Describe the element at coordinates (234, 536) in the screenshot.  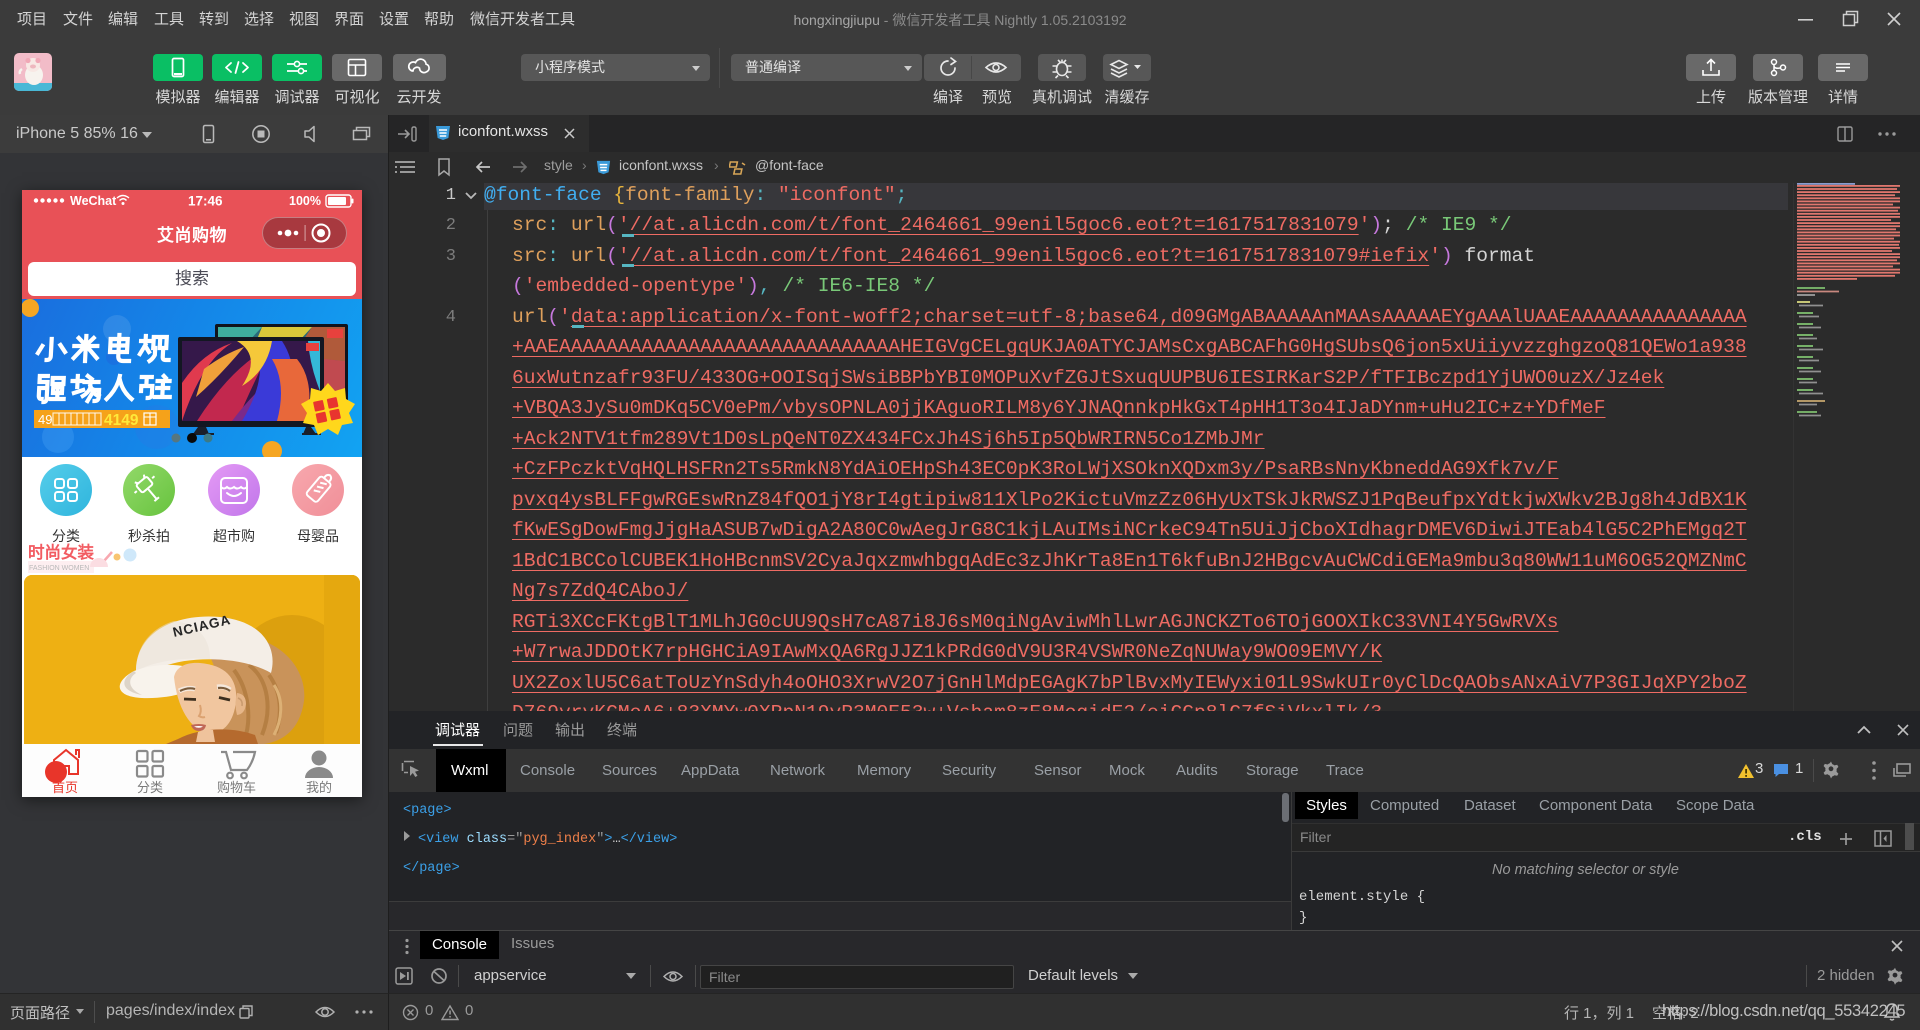
I see `svg-text: 超市购` at that location.